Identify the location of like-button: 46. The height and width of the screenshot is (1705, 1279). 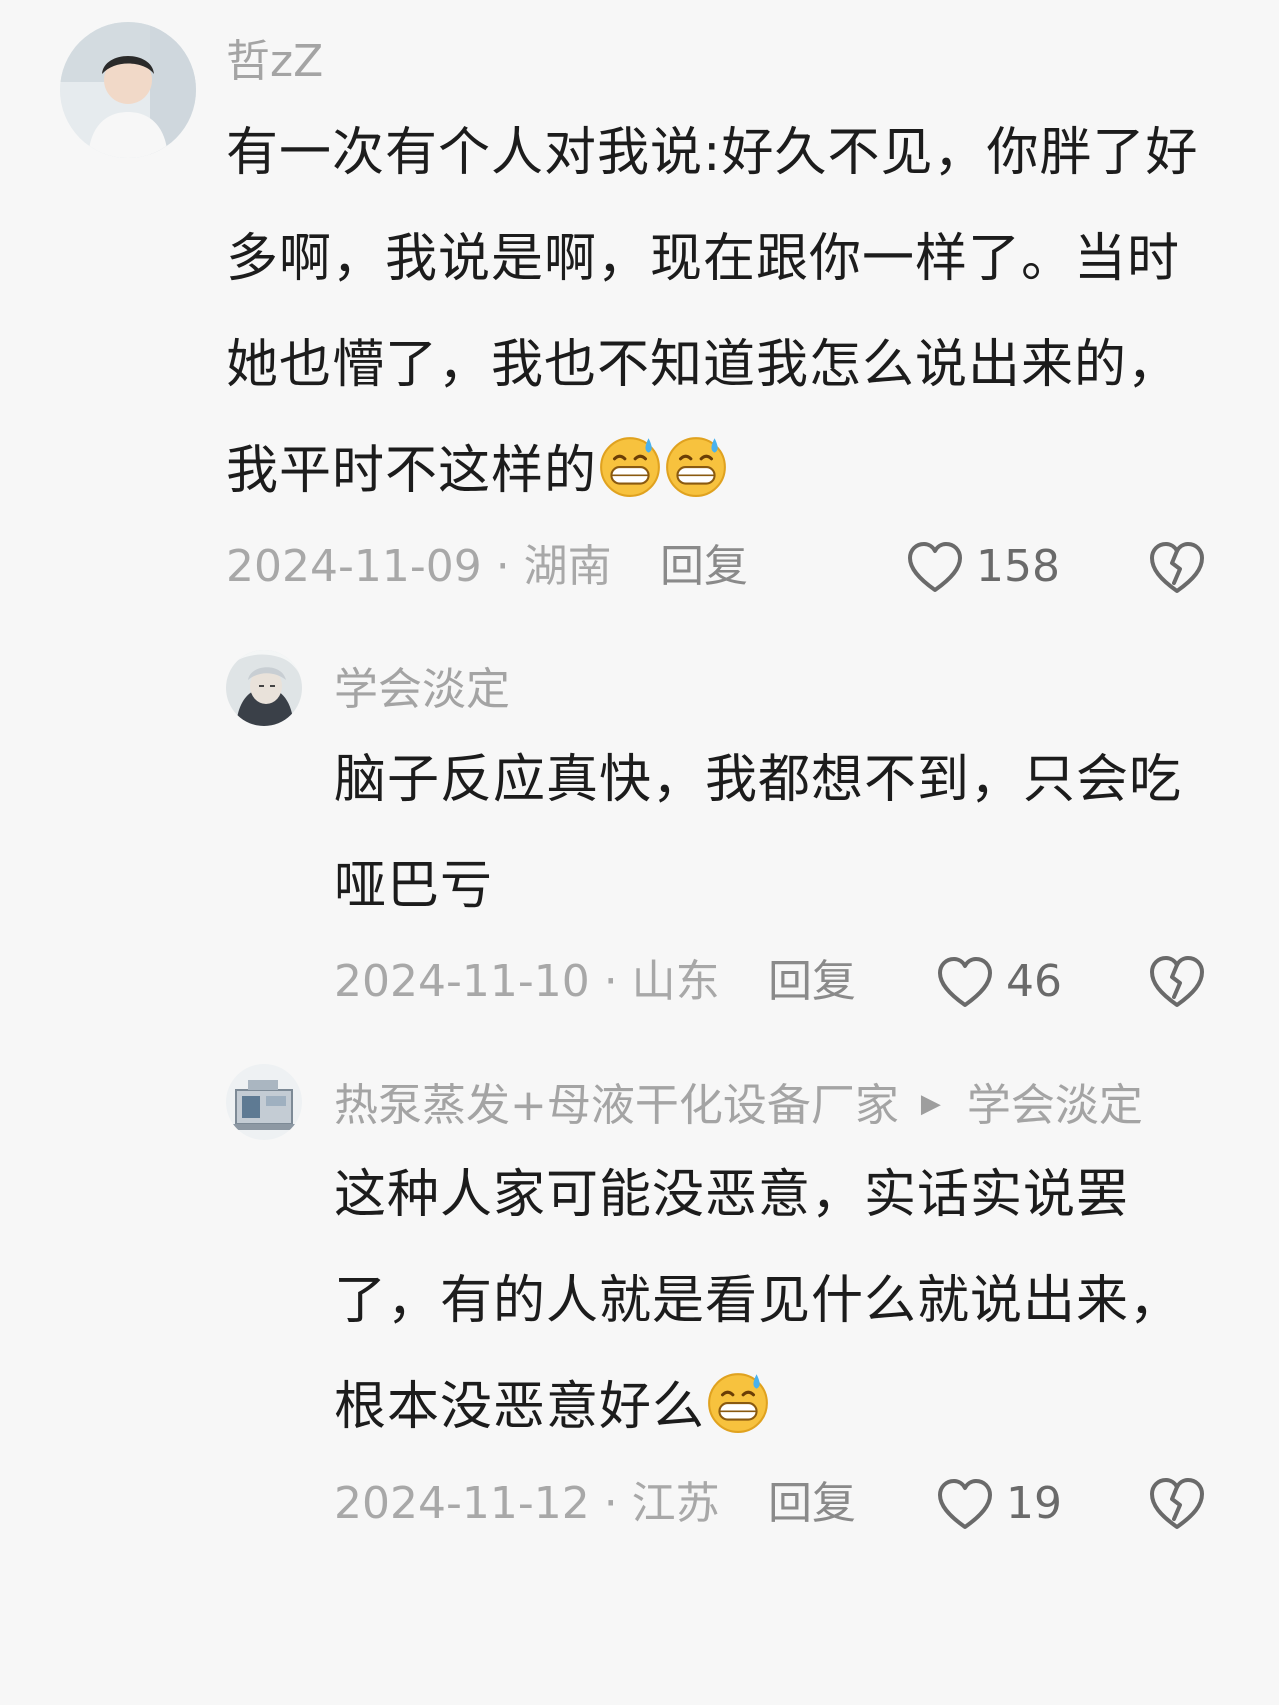
(999, 982).